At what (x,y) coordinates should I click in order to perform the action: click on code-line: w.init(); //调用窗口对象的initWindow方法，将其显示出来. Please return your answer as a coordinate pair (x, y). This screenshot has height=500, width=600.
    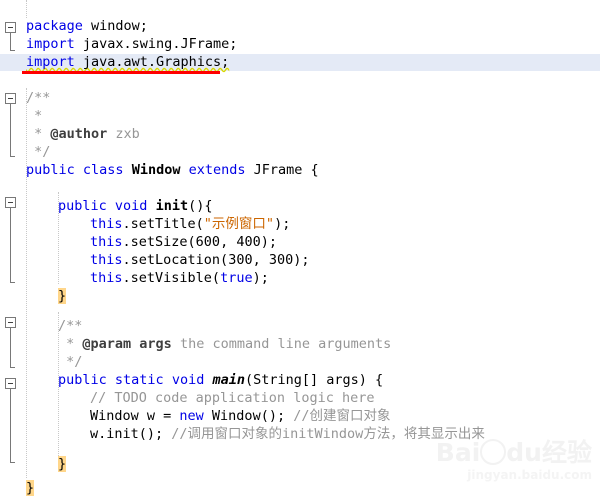
    Looking at the image, I should click on (300, 434).